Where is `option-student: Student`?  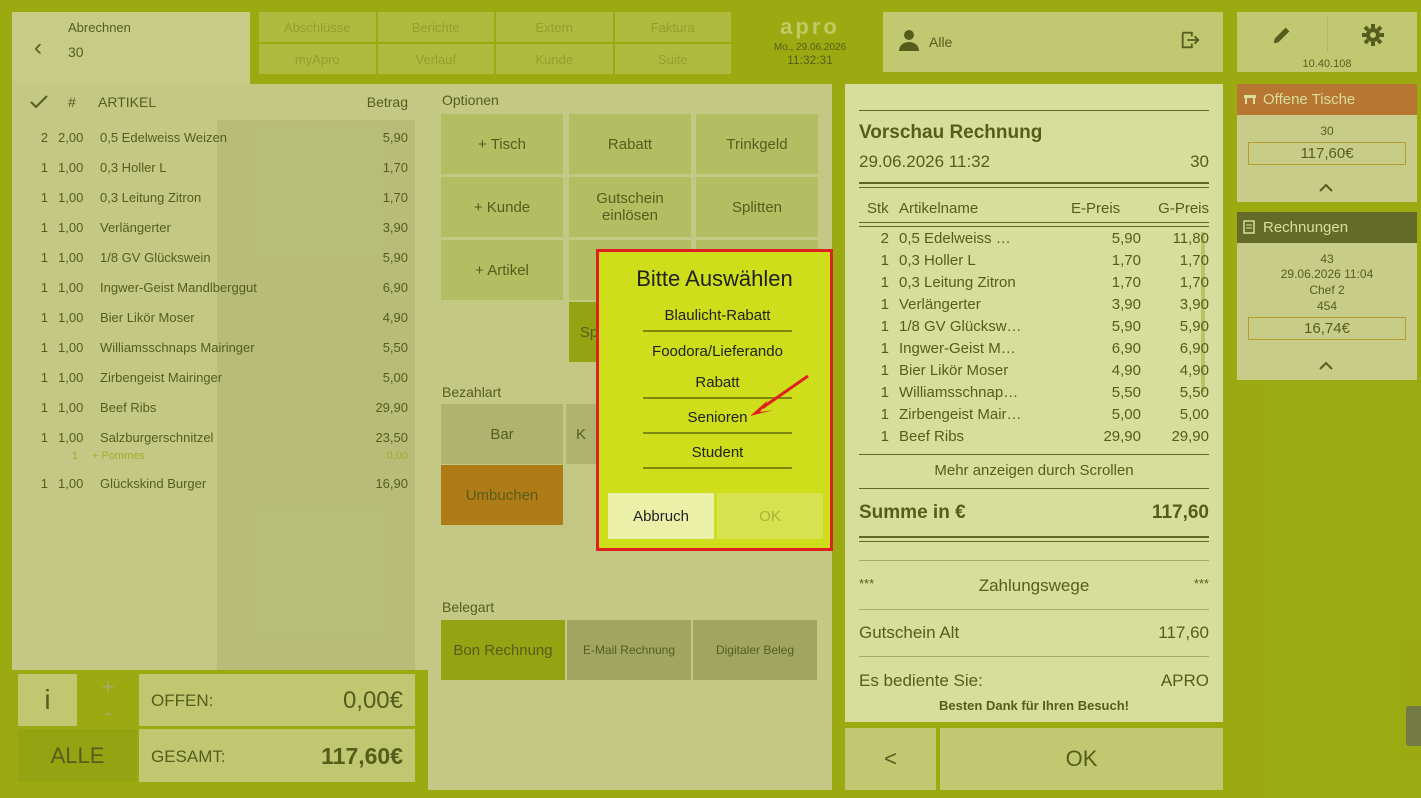
option-student: Student is located at coordinates (717, 453).